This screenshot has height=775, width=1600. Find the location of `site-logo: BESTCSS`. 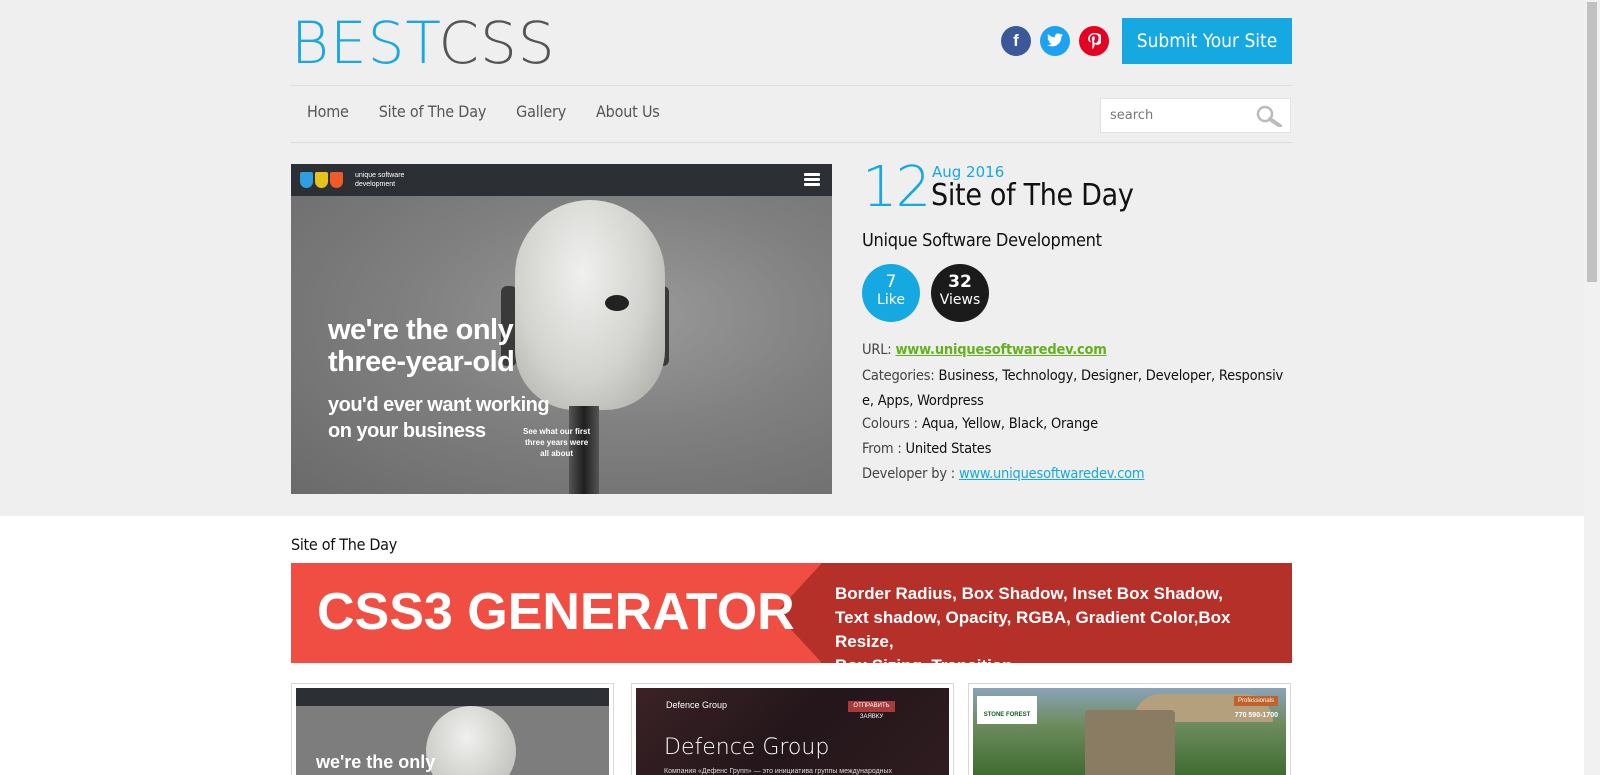

site-logo: BESTCSS is located at coordinates (423, 43).